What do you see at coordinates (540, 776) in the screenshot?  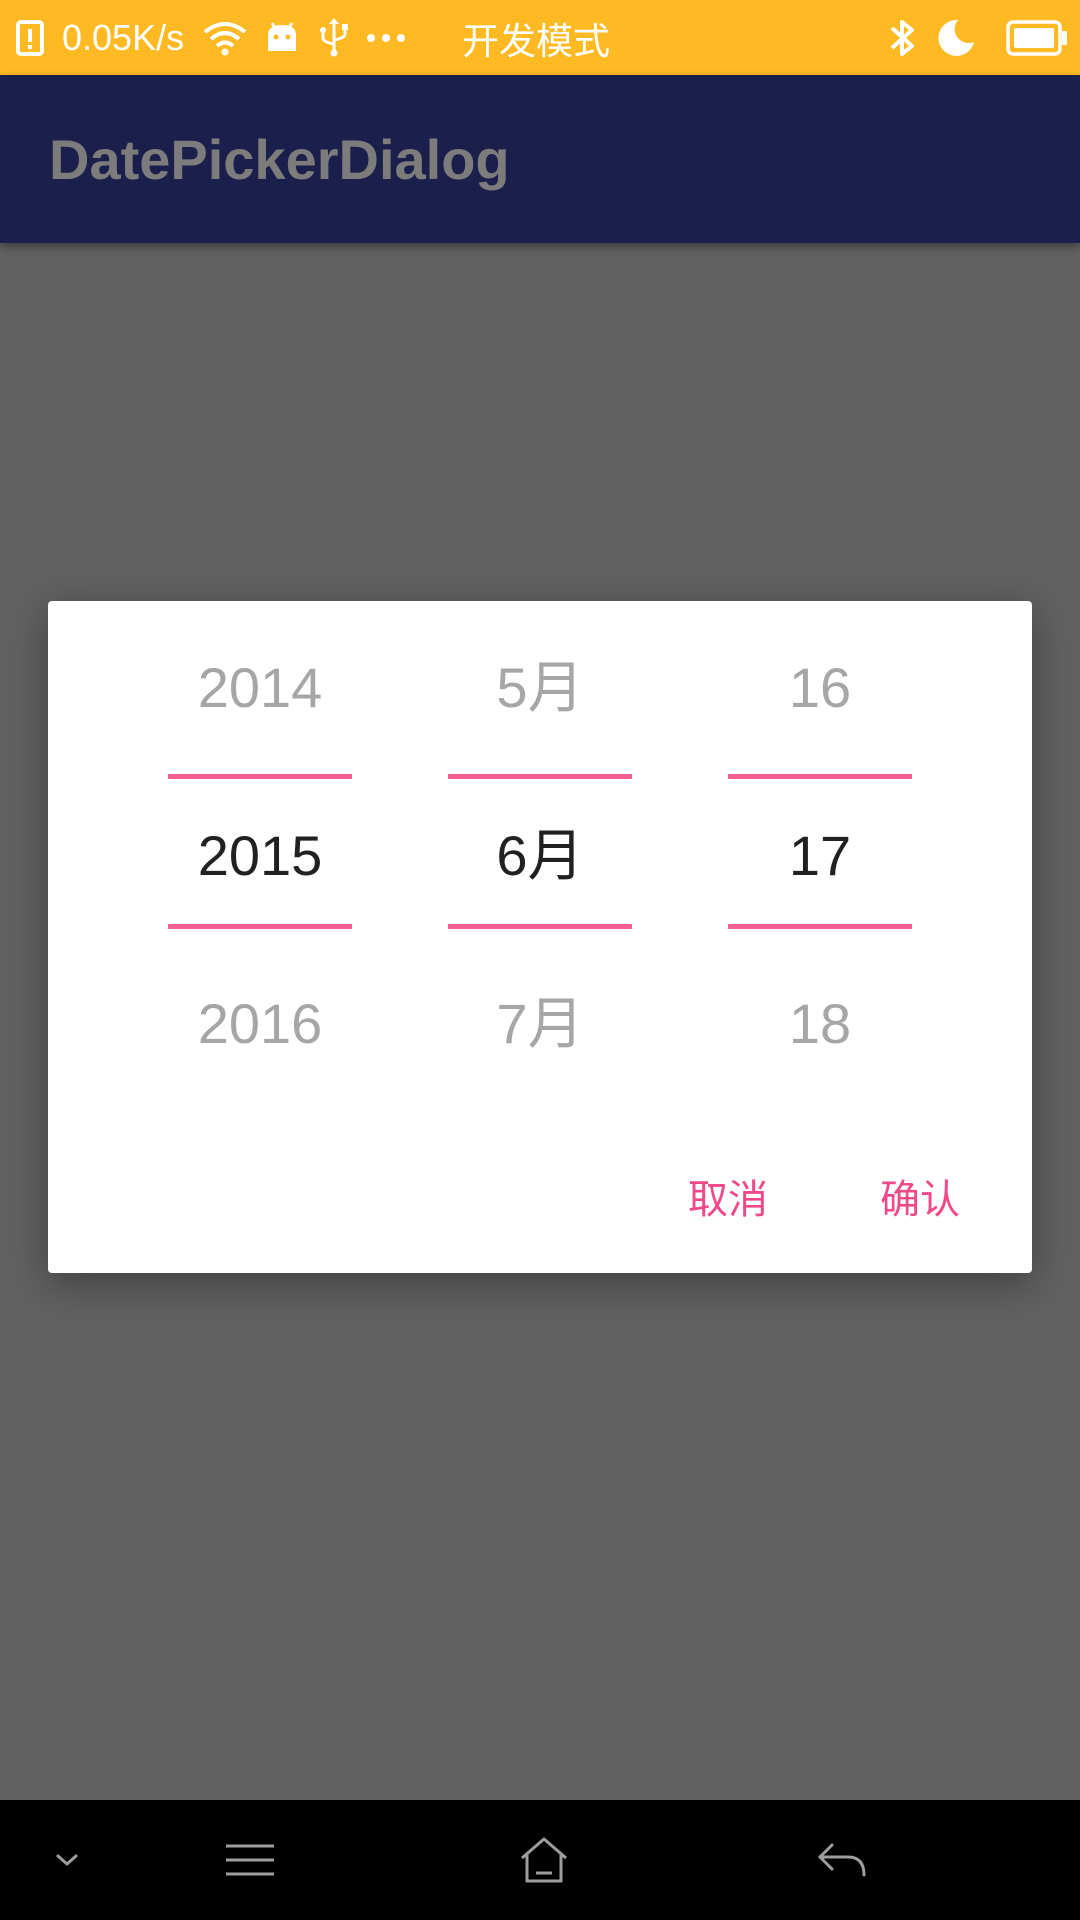 I see `month-divider-top` at bounding box center [540, 776].